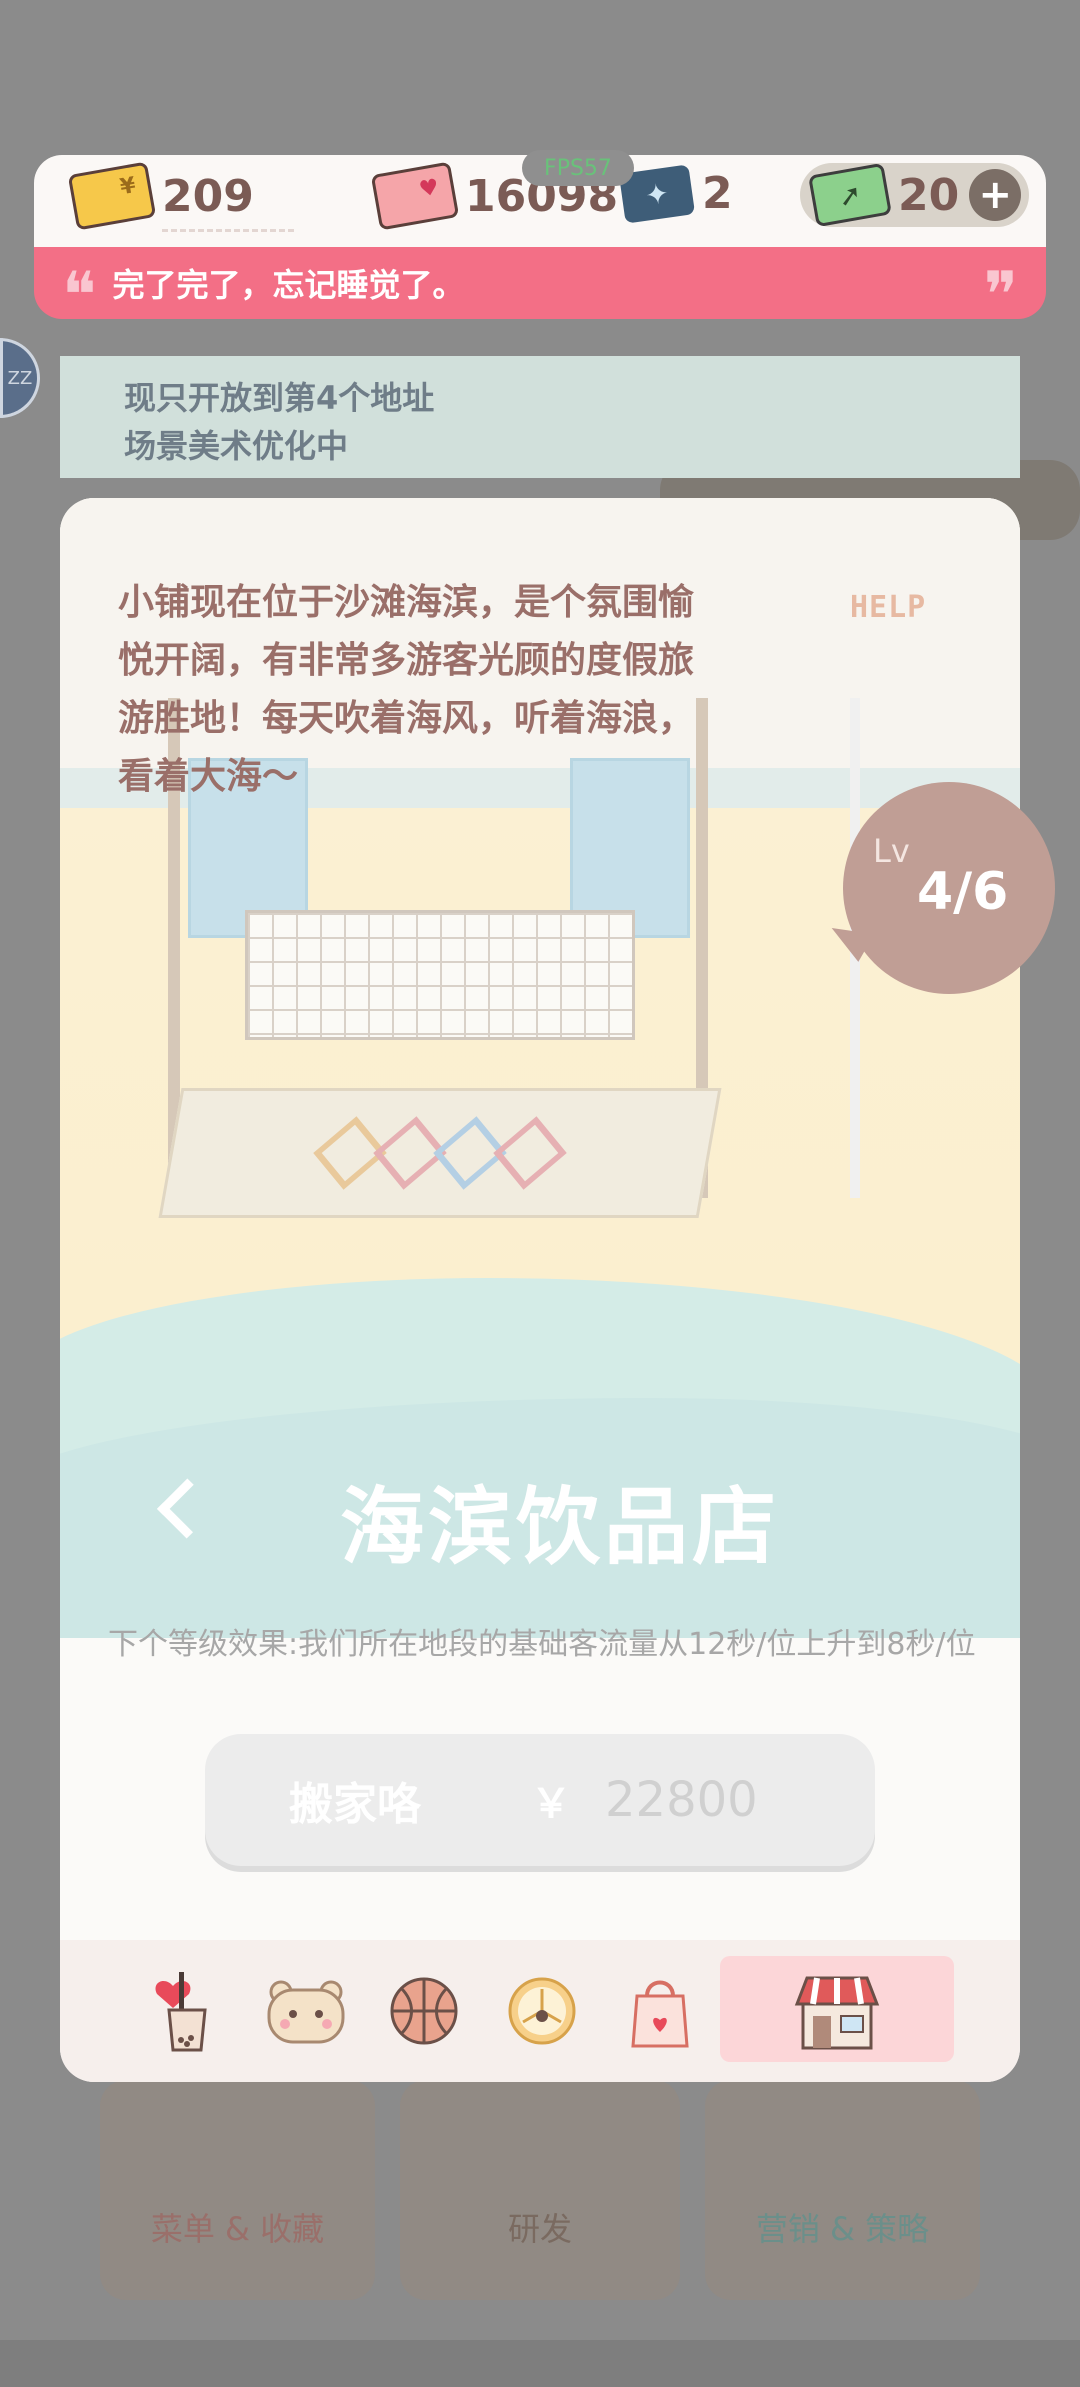  I want to click on bg-marketing-label: 营销 & 策略, so click(842, 2229).